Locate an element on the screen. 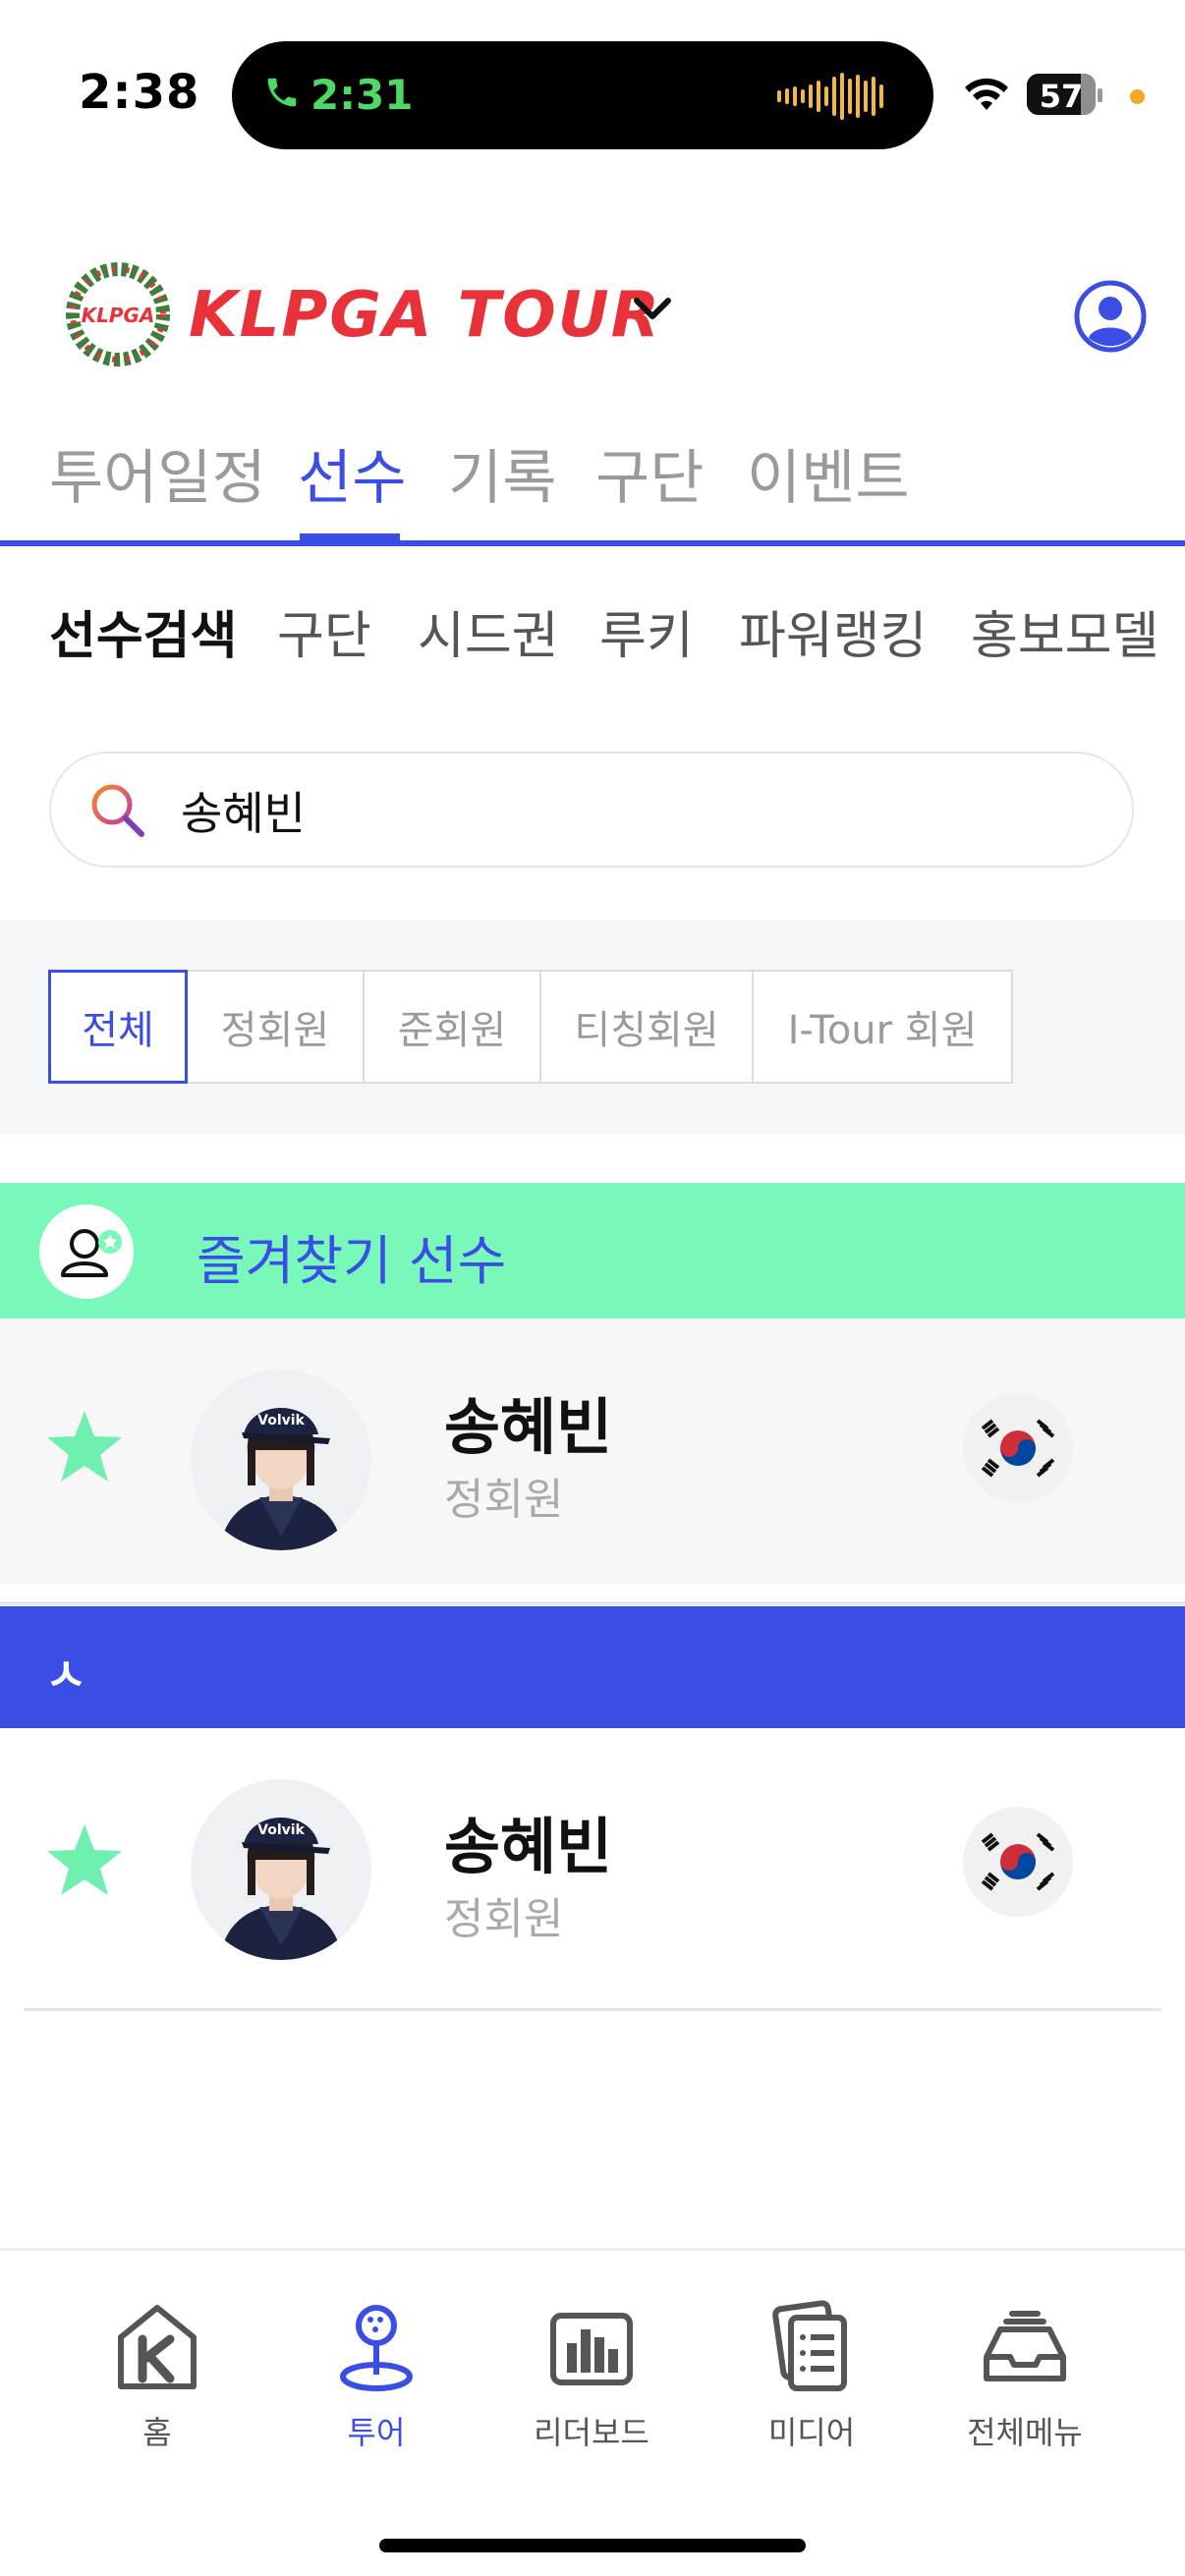 This screenshot has height=2576, width=1185. search-bar is located at coordinates (592, 810).